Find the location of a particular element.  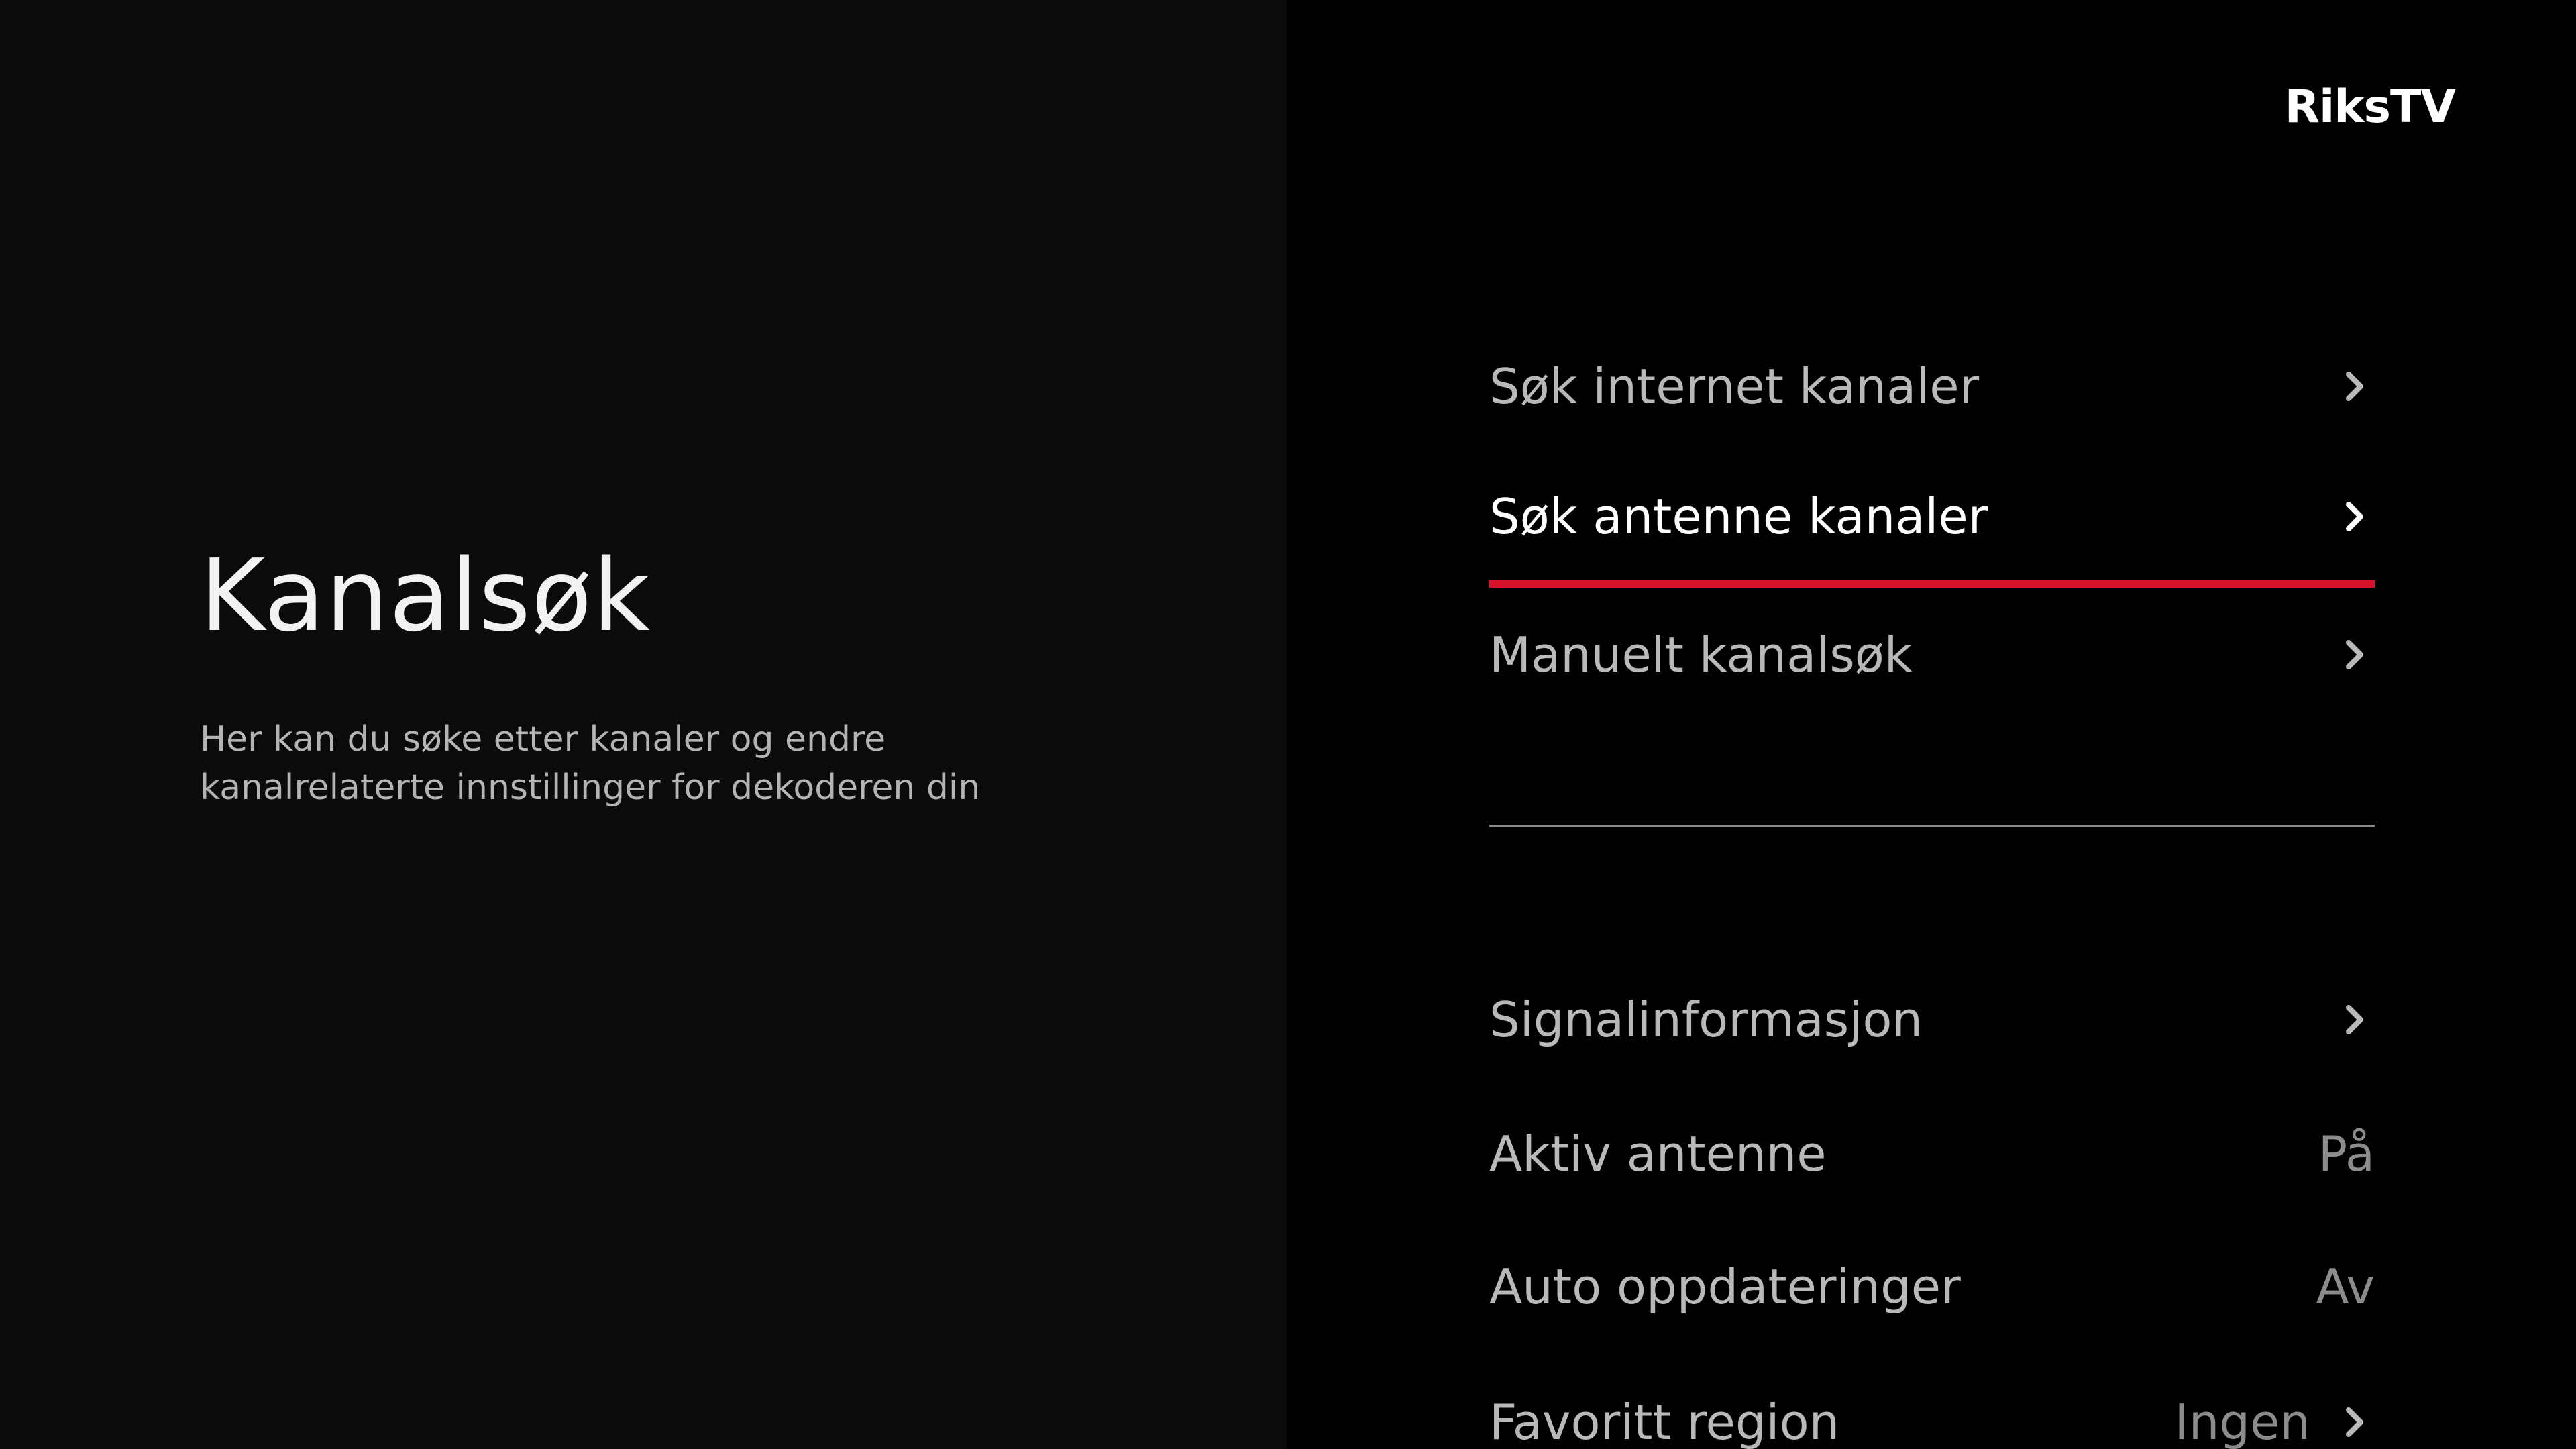

menu-item-active-antenna: Aktiv antenne På is located at coordinates (1932, 1154).